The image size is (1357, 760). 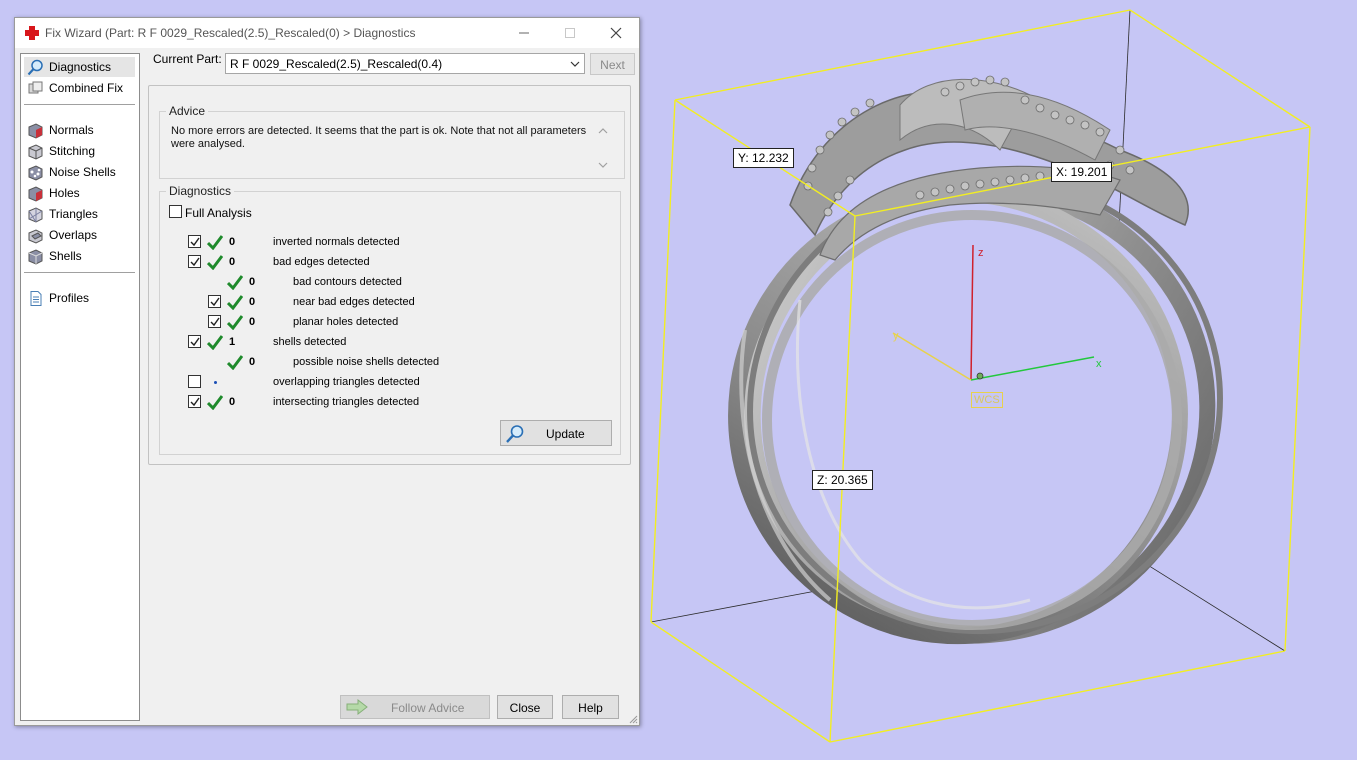 What do you see at coordinates (524, 33) in the screenshot?
I see `minimize-button` at bounding box center [524, 33].